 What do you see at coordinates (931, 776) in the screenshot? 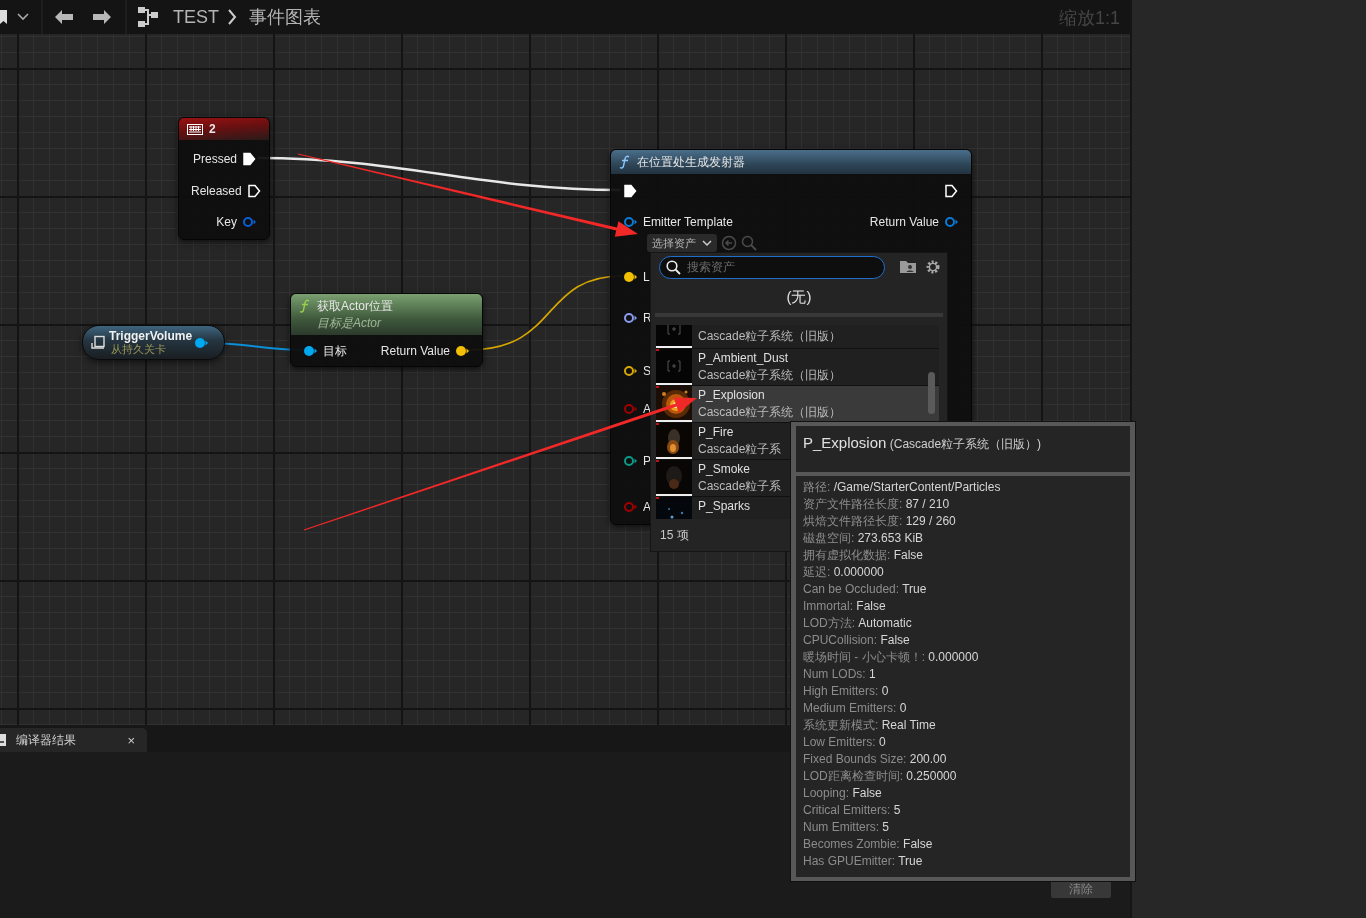
I see `property-value: 0.250000` at bounding box center [931, 776].